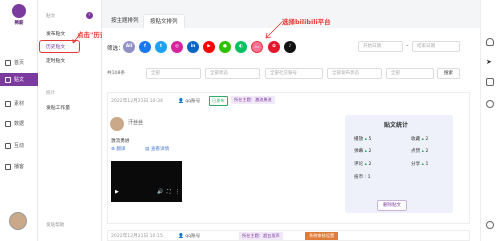  Describe the element at coordinates (137, 236) in the screenshot. I see `post2-time: 2022年12月21日 10:15` at that location.